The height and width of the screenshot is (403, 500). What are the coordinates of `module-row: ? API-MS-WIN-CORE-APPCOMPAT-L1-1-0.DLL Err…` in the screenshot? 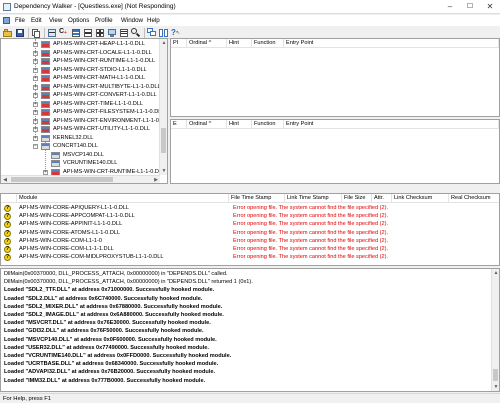 It's located at (250, 216).